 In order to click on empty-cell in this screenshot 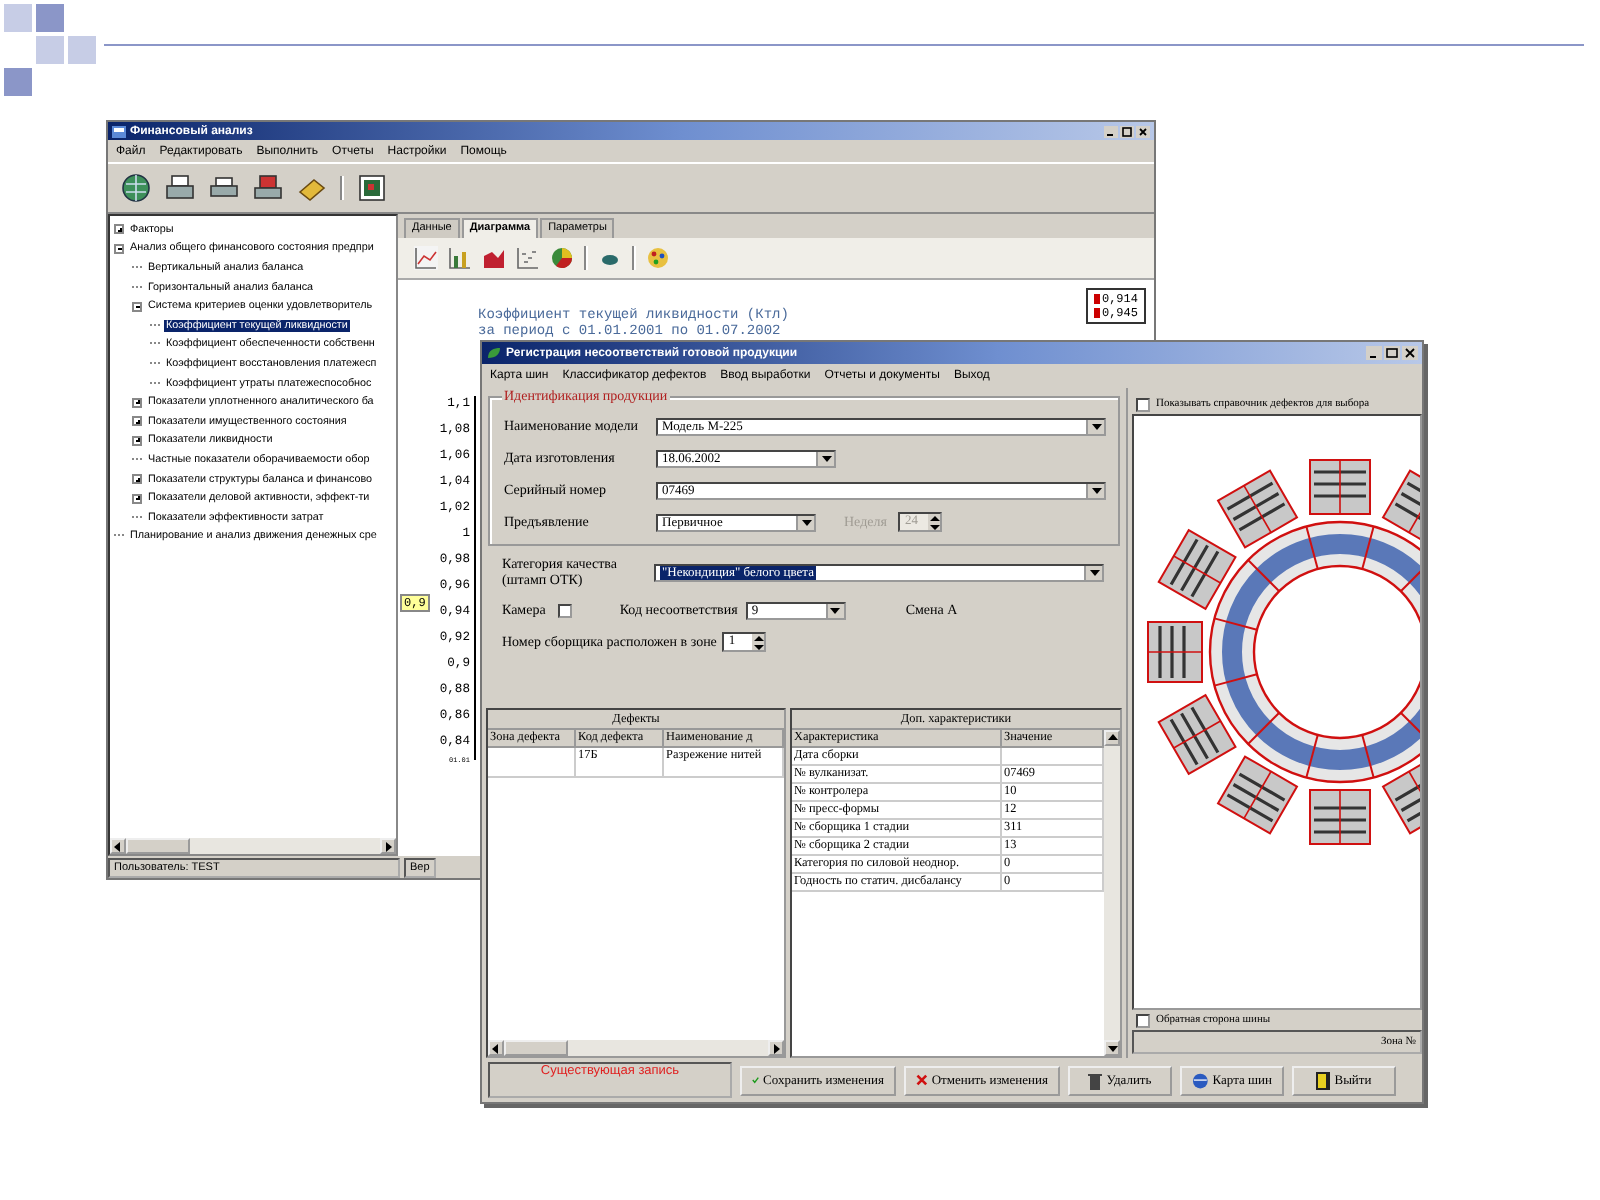, I will do `click(532, 763)`.